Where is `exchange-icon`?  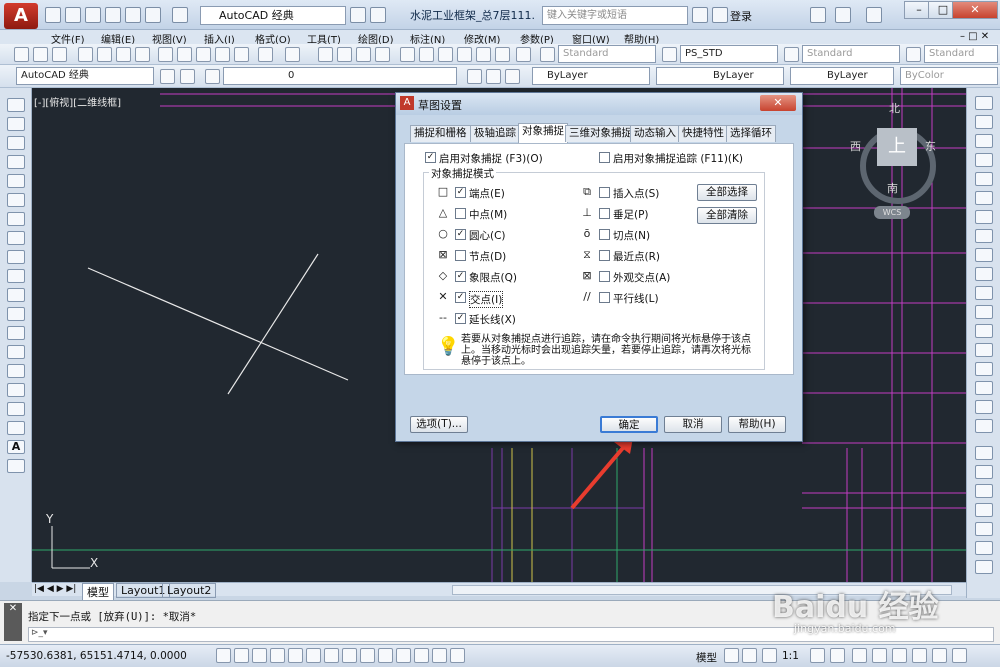 exchange-icon is located at coordinates (818, 15).